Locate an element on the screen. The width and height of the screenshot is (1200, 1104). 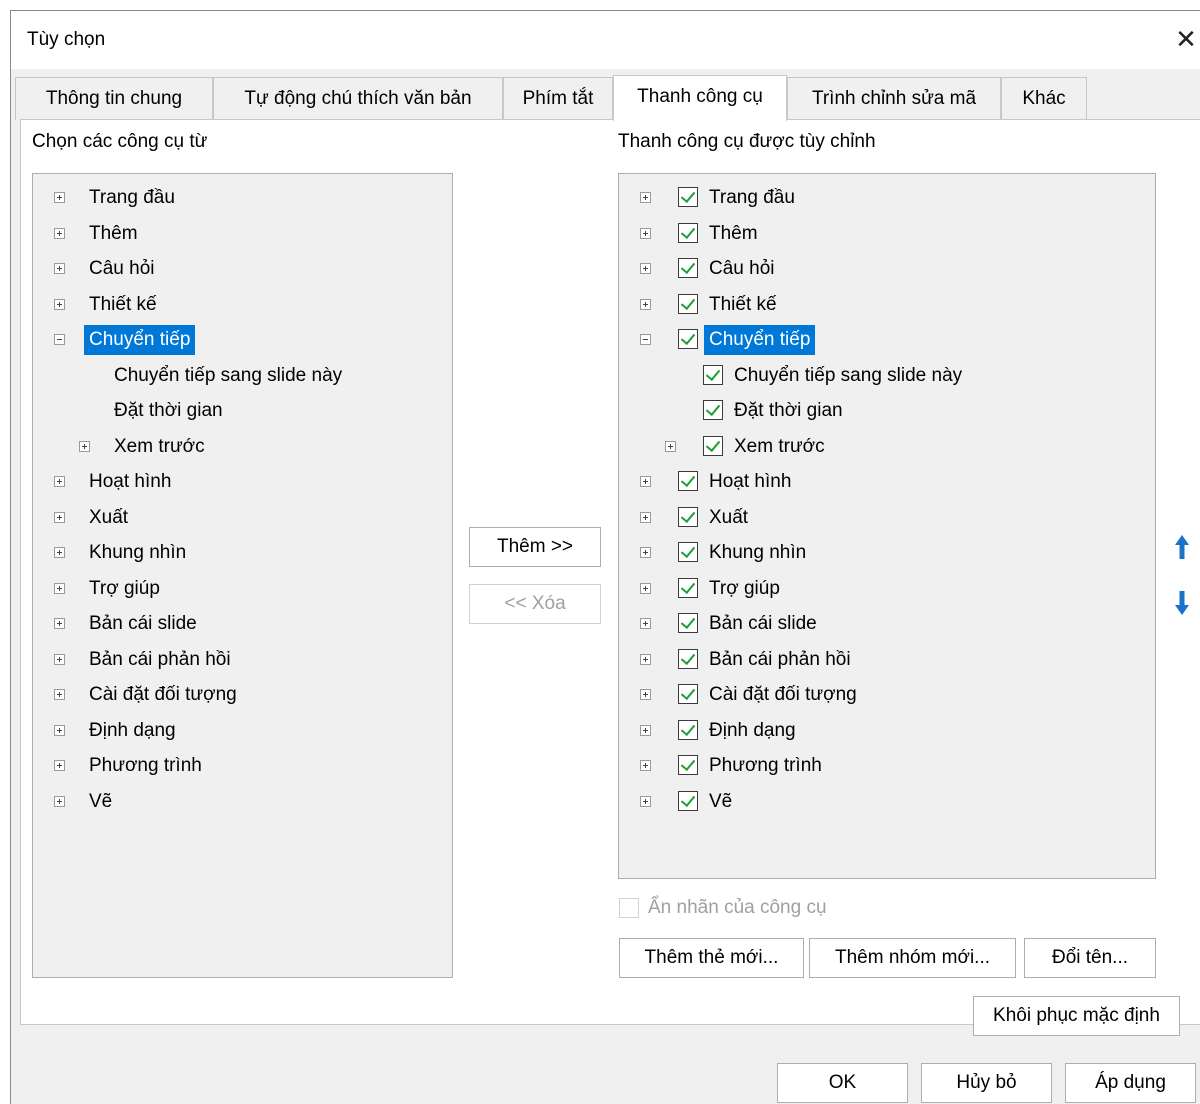
right-tree-item: Cài đặt đối tượng is located at coordinates (887, 695).